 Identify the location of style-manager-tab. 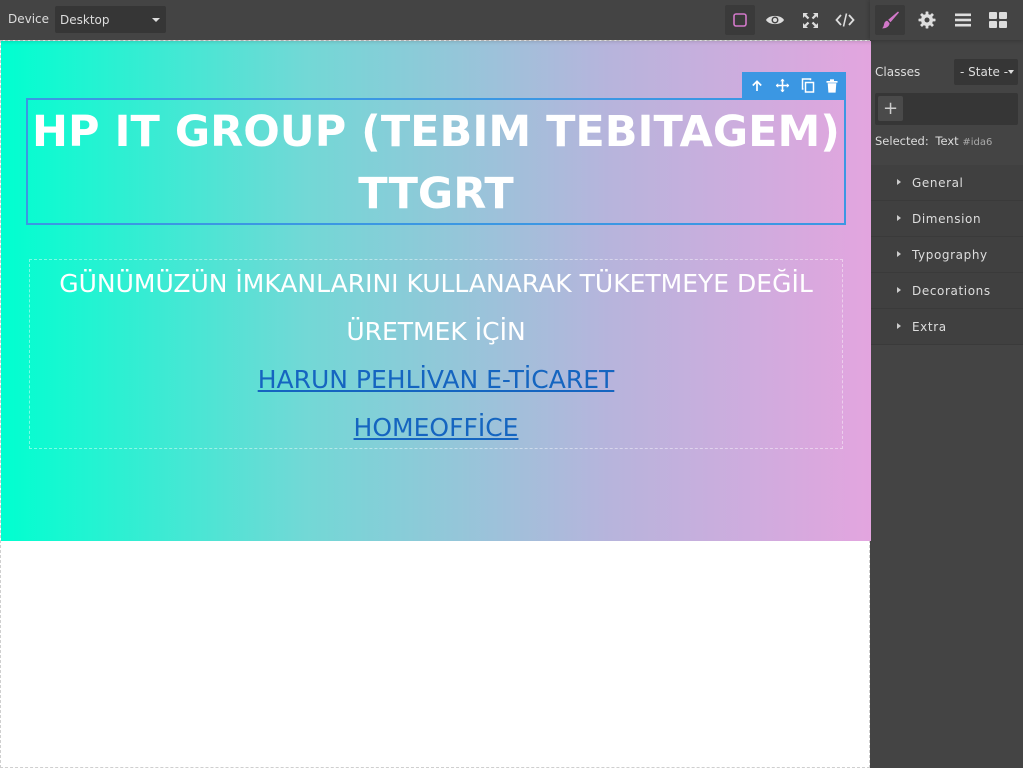
(890, 20).